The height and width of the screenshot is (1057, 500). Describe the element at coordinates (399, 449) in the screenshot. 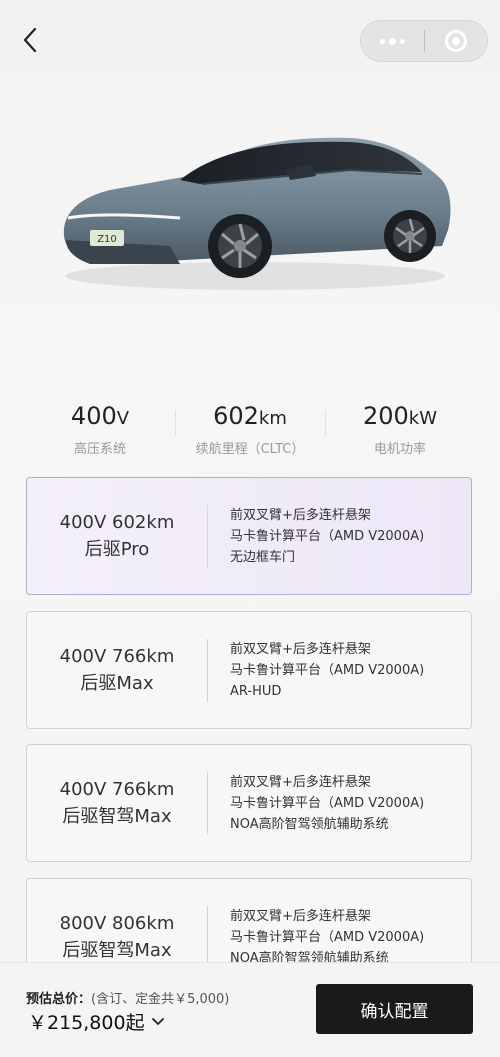

I see `spec-label: 电机功率` at that location.